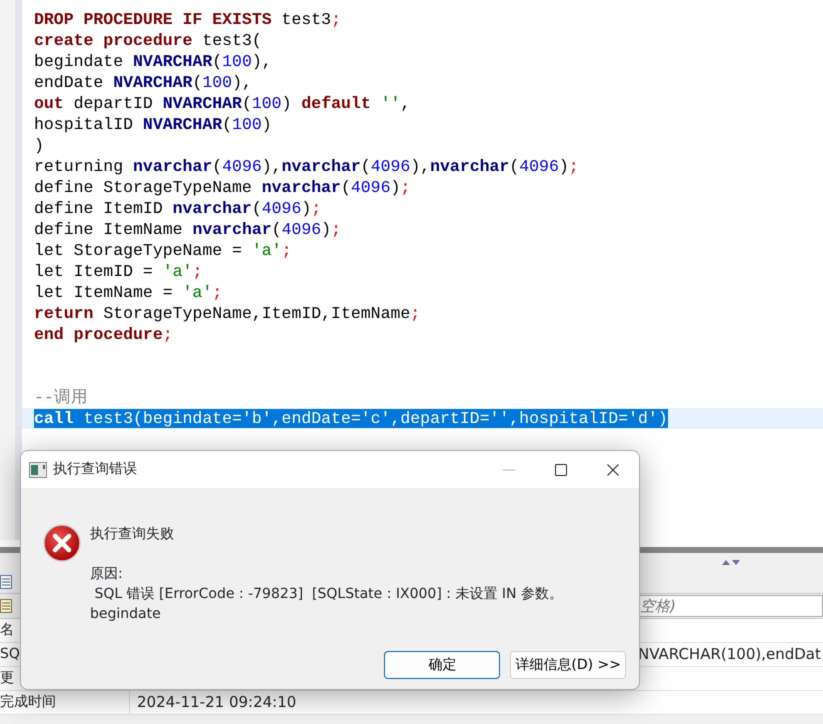 This screenshot has width=823, height=724. Describe the element at coordinates (222, 103) in the screenshot. I see `code-line: out departID NVARCHAR(100) default '',` at that location.